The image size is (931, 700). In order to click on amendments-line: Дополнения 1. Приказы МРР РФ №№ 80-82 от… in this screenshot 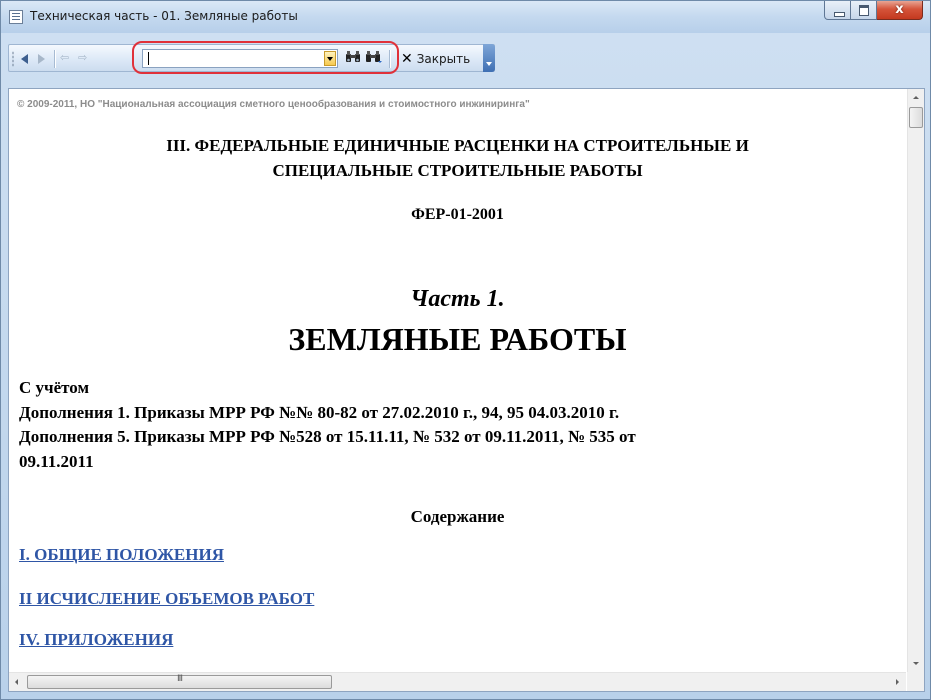, I will do `click(319, 412)`.